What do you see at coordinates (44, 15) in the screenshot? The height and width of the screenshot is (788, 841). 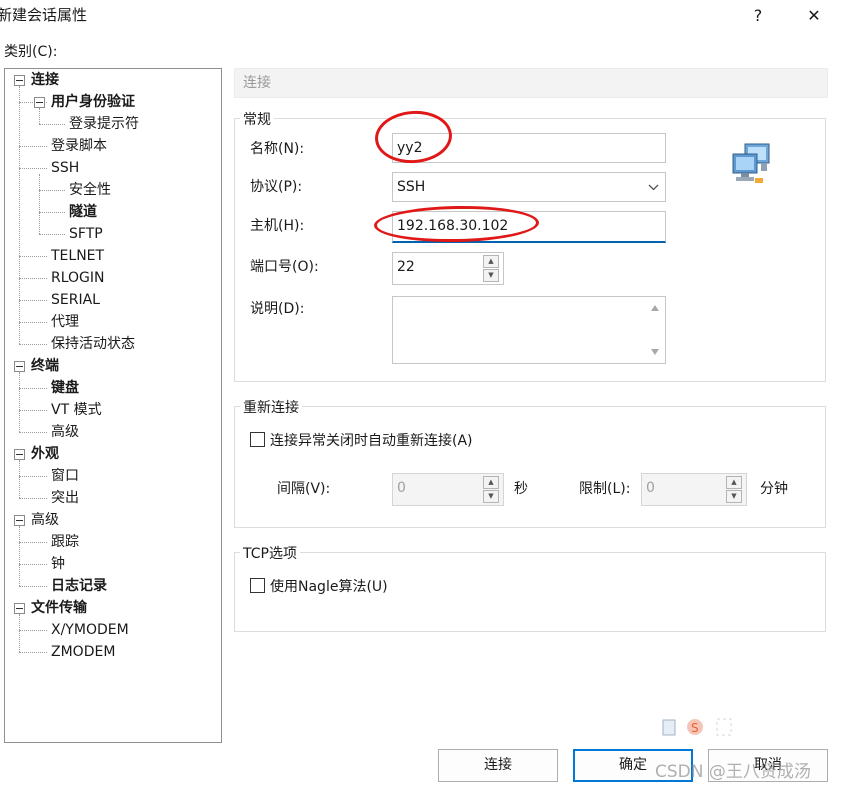 I see `window-title: 新建会话属性` at bounding box center [44, 15].